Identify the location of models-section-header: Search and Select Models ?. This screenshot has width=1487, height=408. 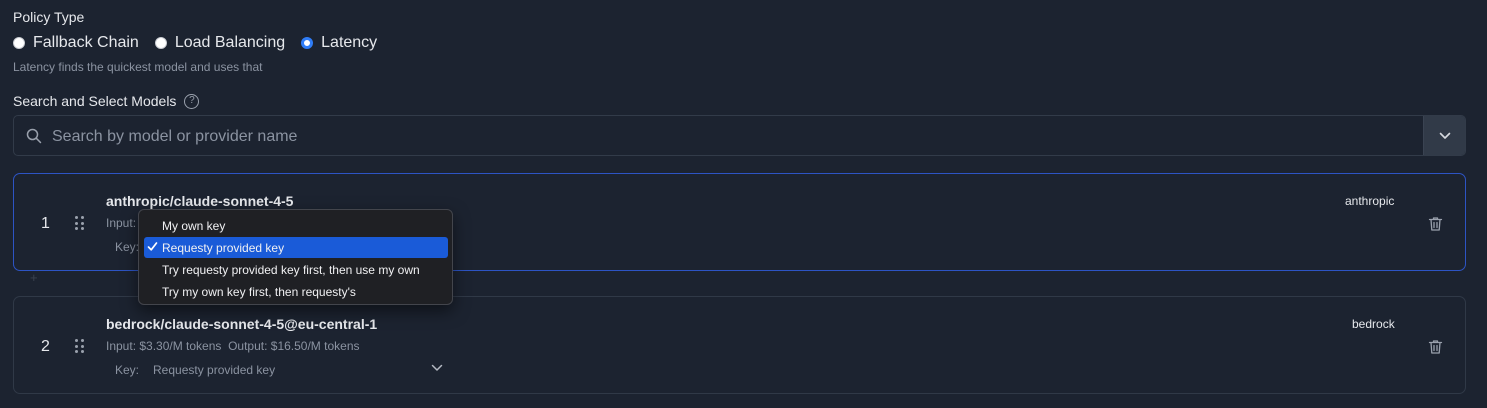
(106, 101).